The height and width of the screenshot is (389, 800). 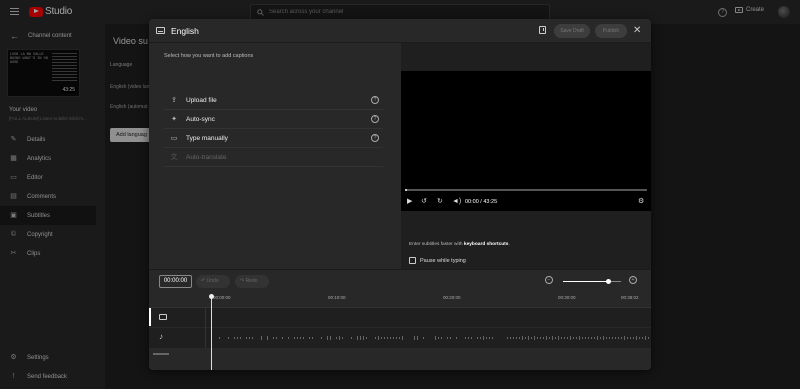 I want to click on subtitles-icon, so click(x=163, y=317).